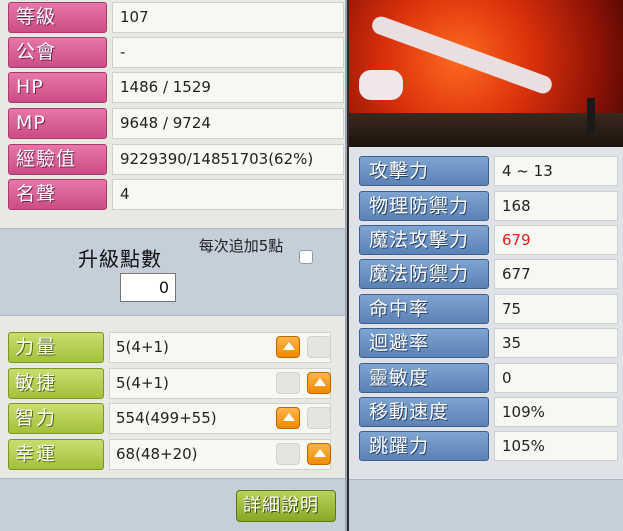  Describe the element at coordinates (556, 240) in the screenshot. I see `detail-value-magic-atk: 679` at that location.